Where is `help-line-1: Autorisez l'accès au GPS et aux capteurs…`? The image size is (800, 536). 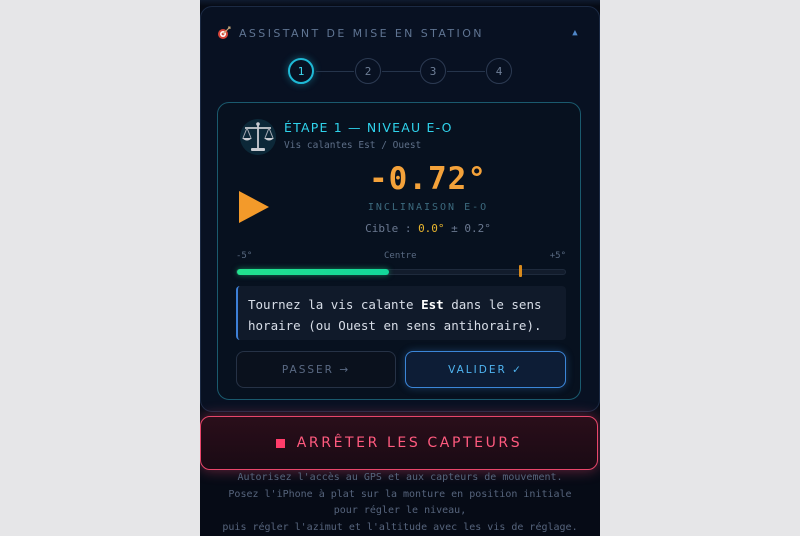
help-line-1: Autorisez l'accès au GPS et aux capteurs… is located at coordinates (400, 477).